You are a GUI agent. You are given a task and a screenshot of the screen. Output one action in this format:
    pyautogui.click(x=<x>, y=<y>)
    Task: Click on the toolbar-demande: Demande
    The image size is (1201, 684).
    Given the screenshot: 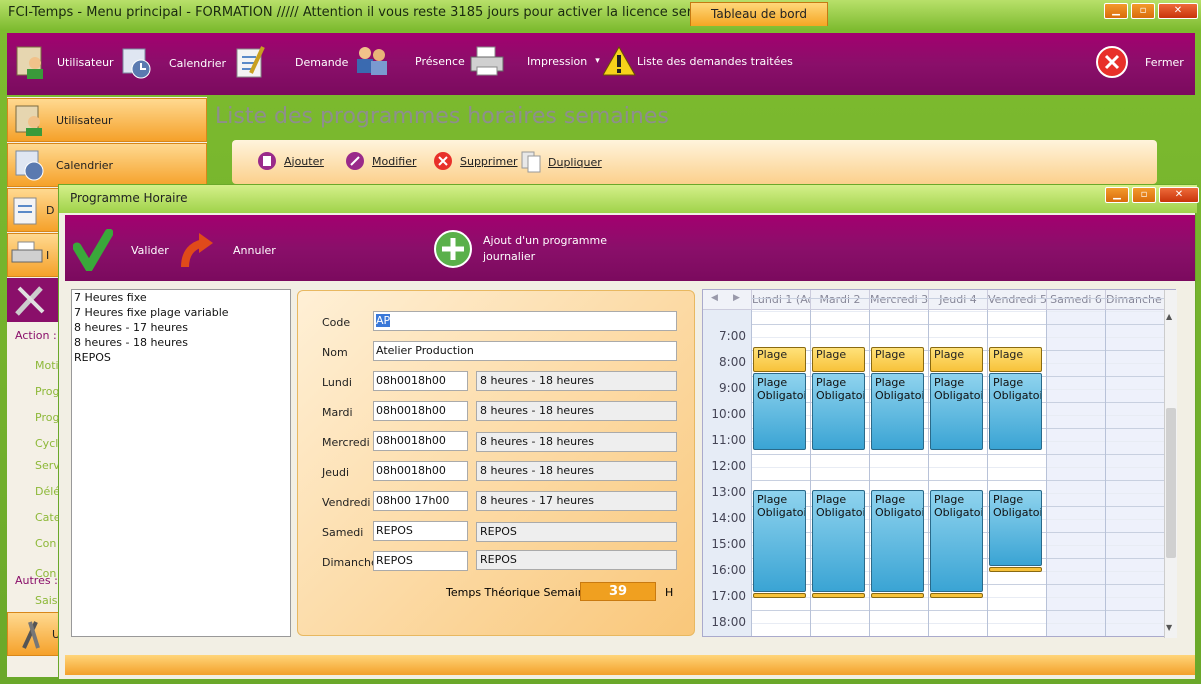 What is the action you would take?
    pyautogui.click(x=290, y=62)
    